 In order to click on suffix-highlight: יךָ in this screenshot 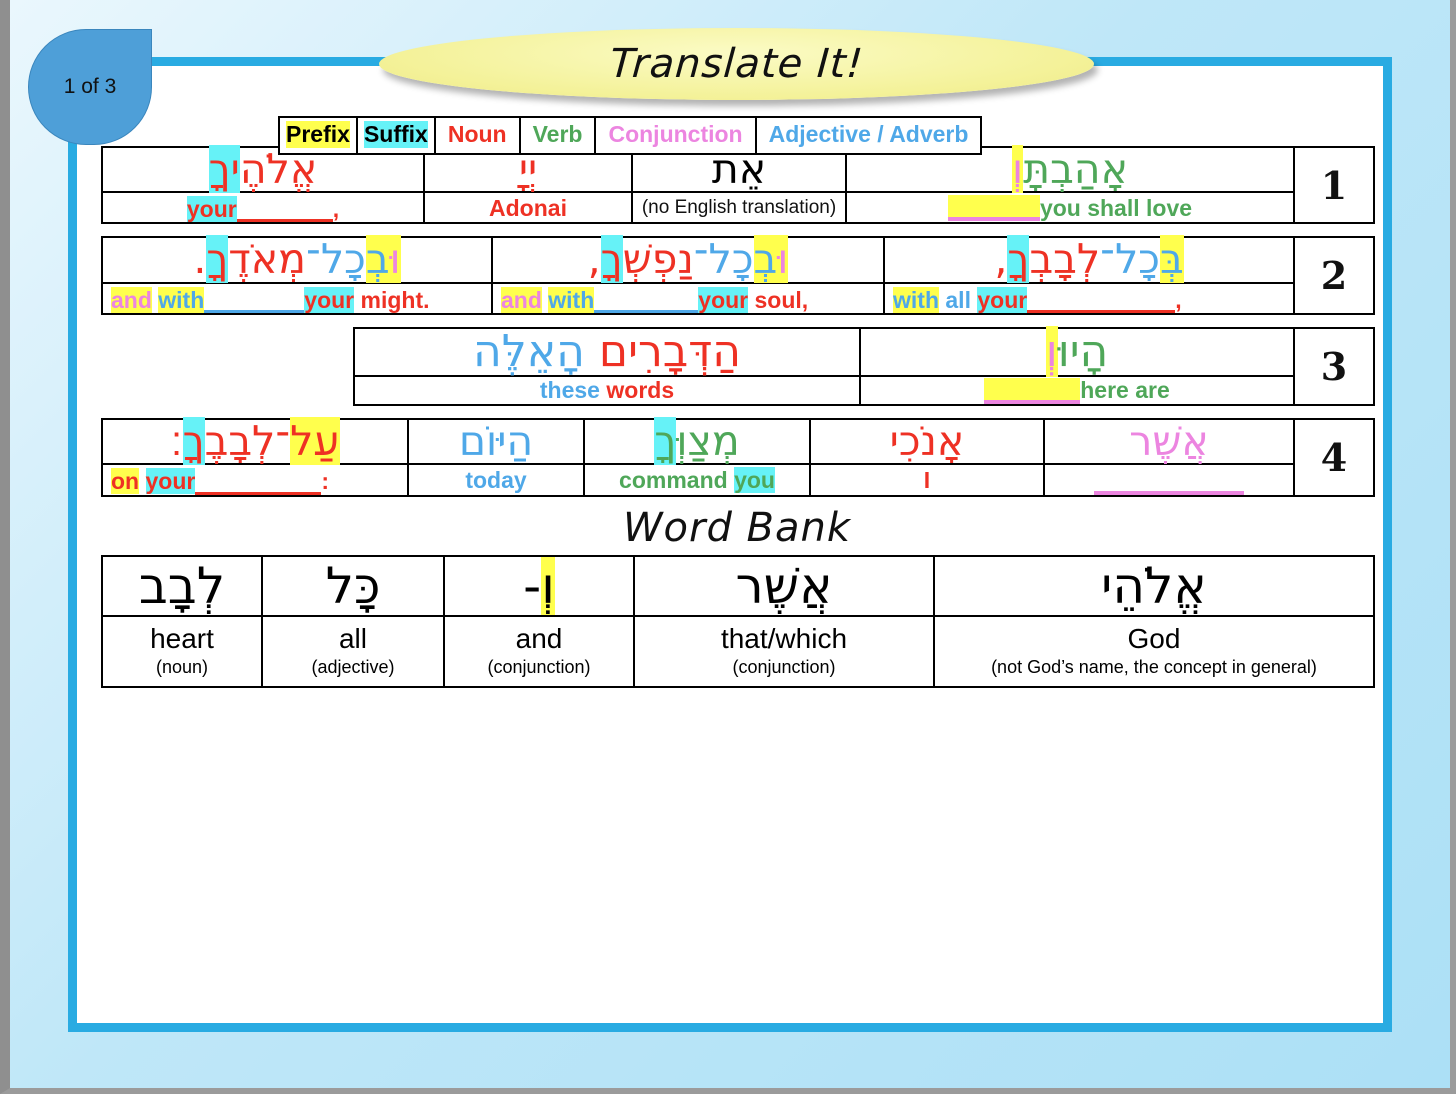, I will do `click(224, 169)`.